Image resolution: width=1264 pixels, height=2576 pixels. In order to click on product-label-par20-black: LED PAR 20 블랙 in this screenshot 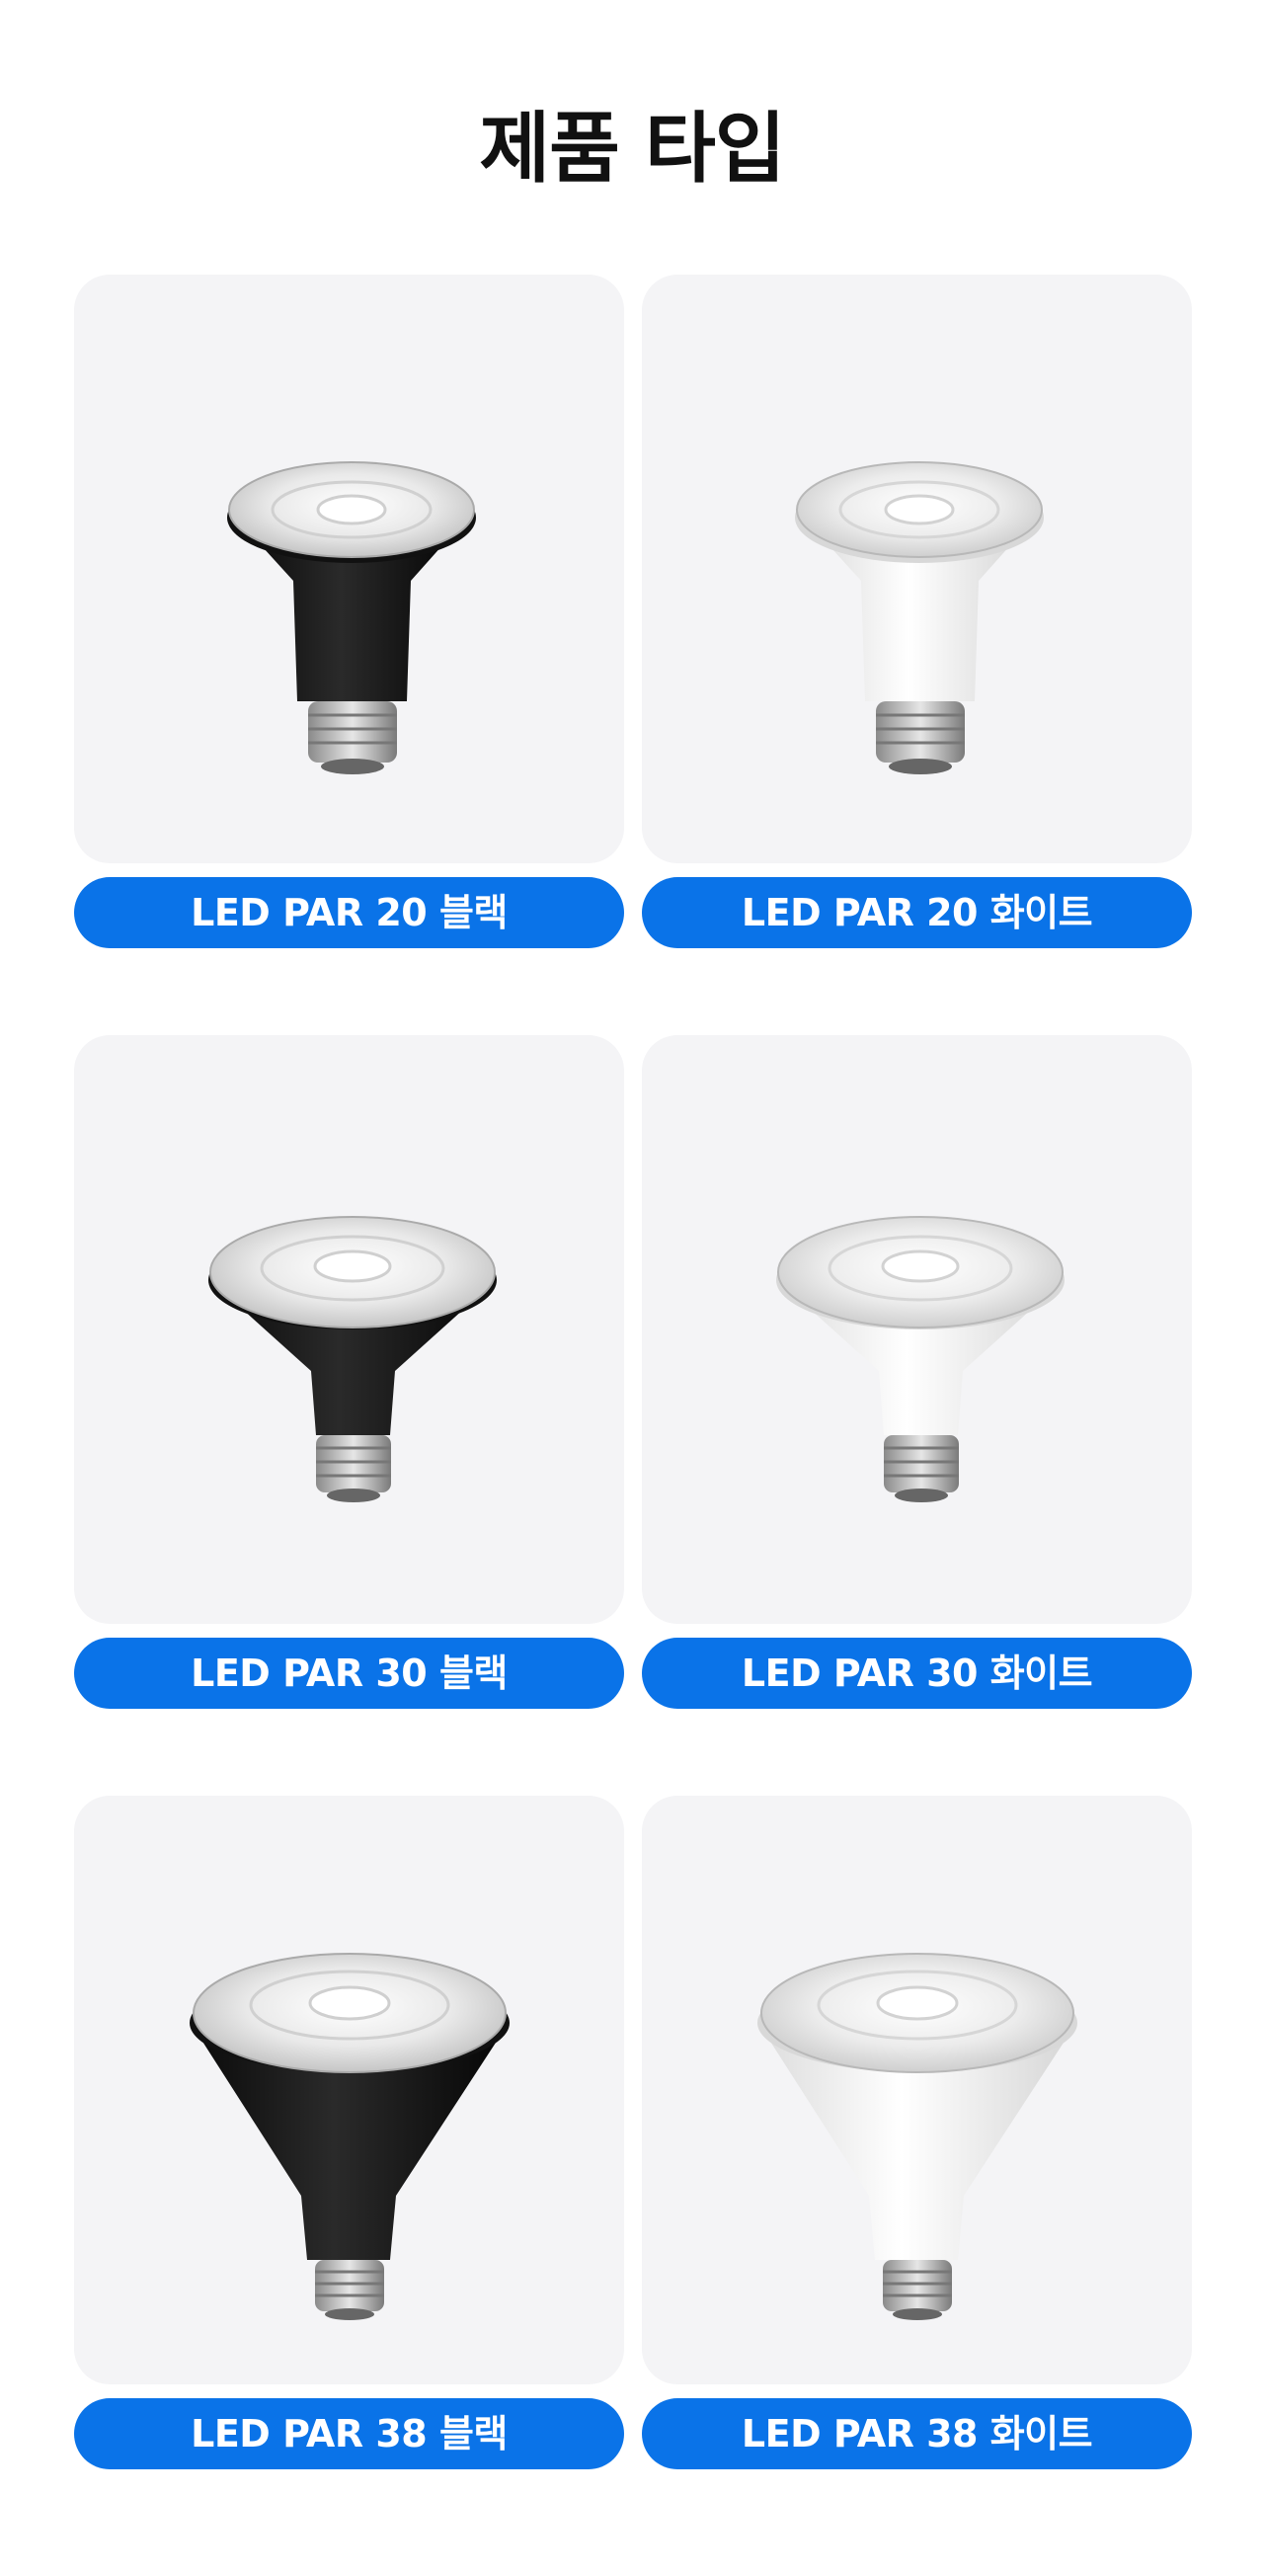, I will do `click(349, 912)`.